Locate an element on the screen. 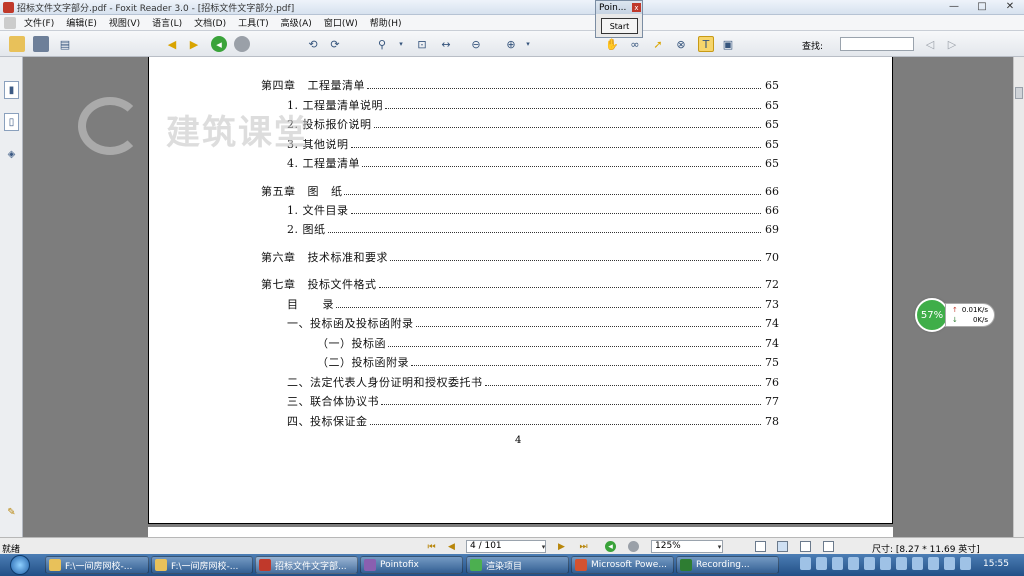 The width and height of the screenshot is (1024, 576). menu-window: 窗口(W) is located at coordinates (341, 22).